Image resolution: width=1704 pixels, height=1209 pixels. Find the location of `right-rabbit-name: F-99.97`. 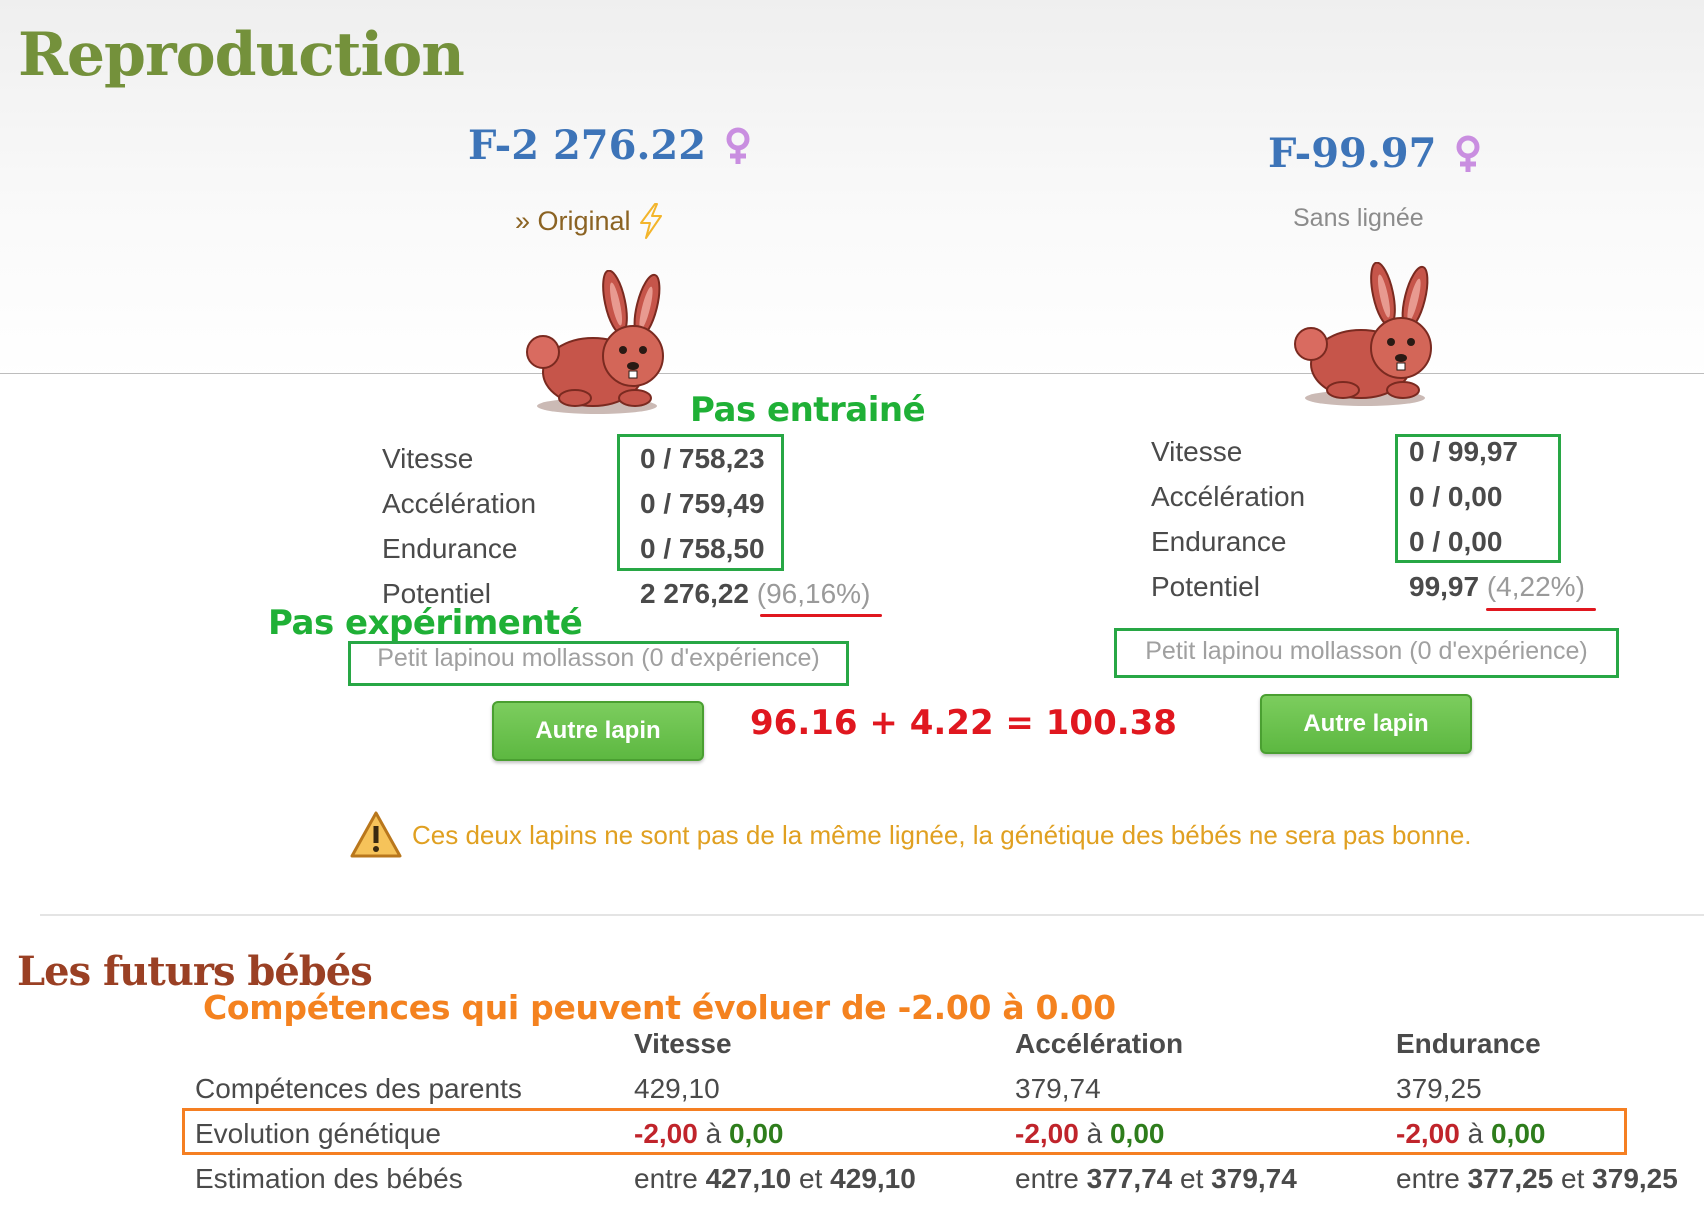

right-rabbit-name: F-99.97 is located at coordinates (1352, 153).